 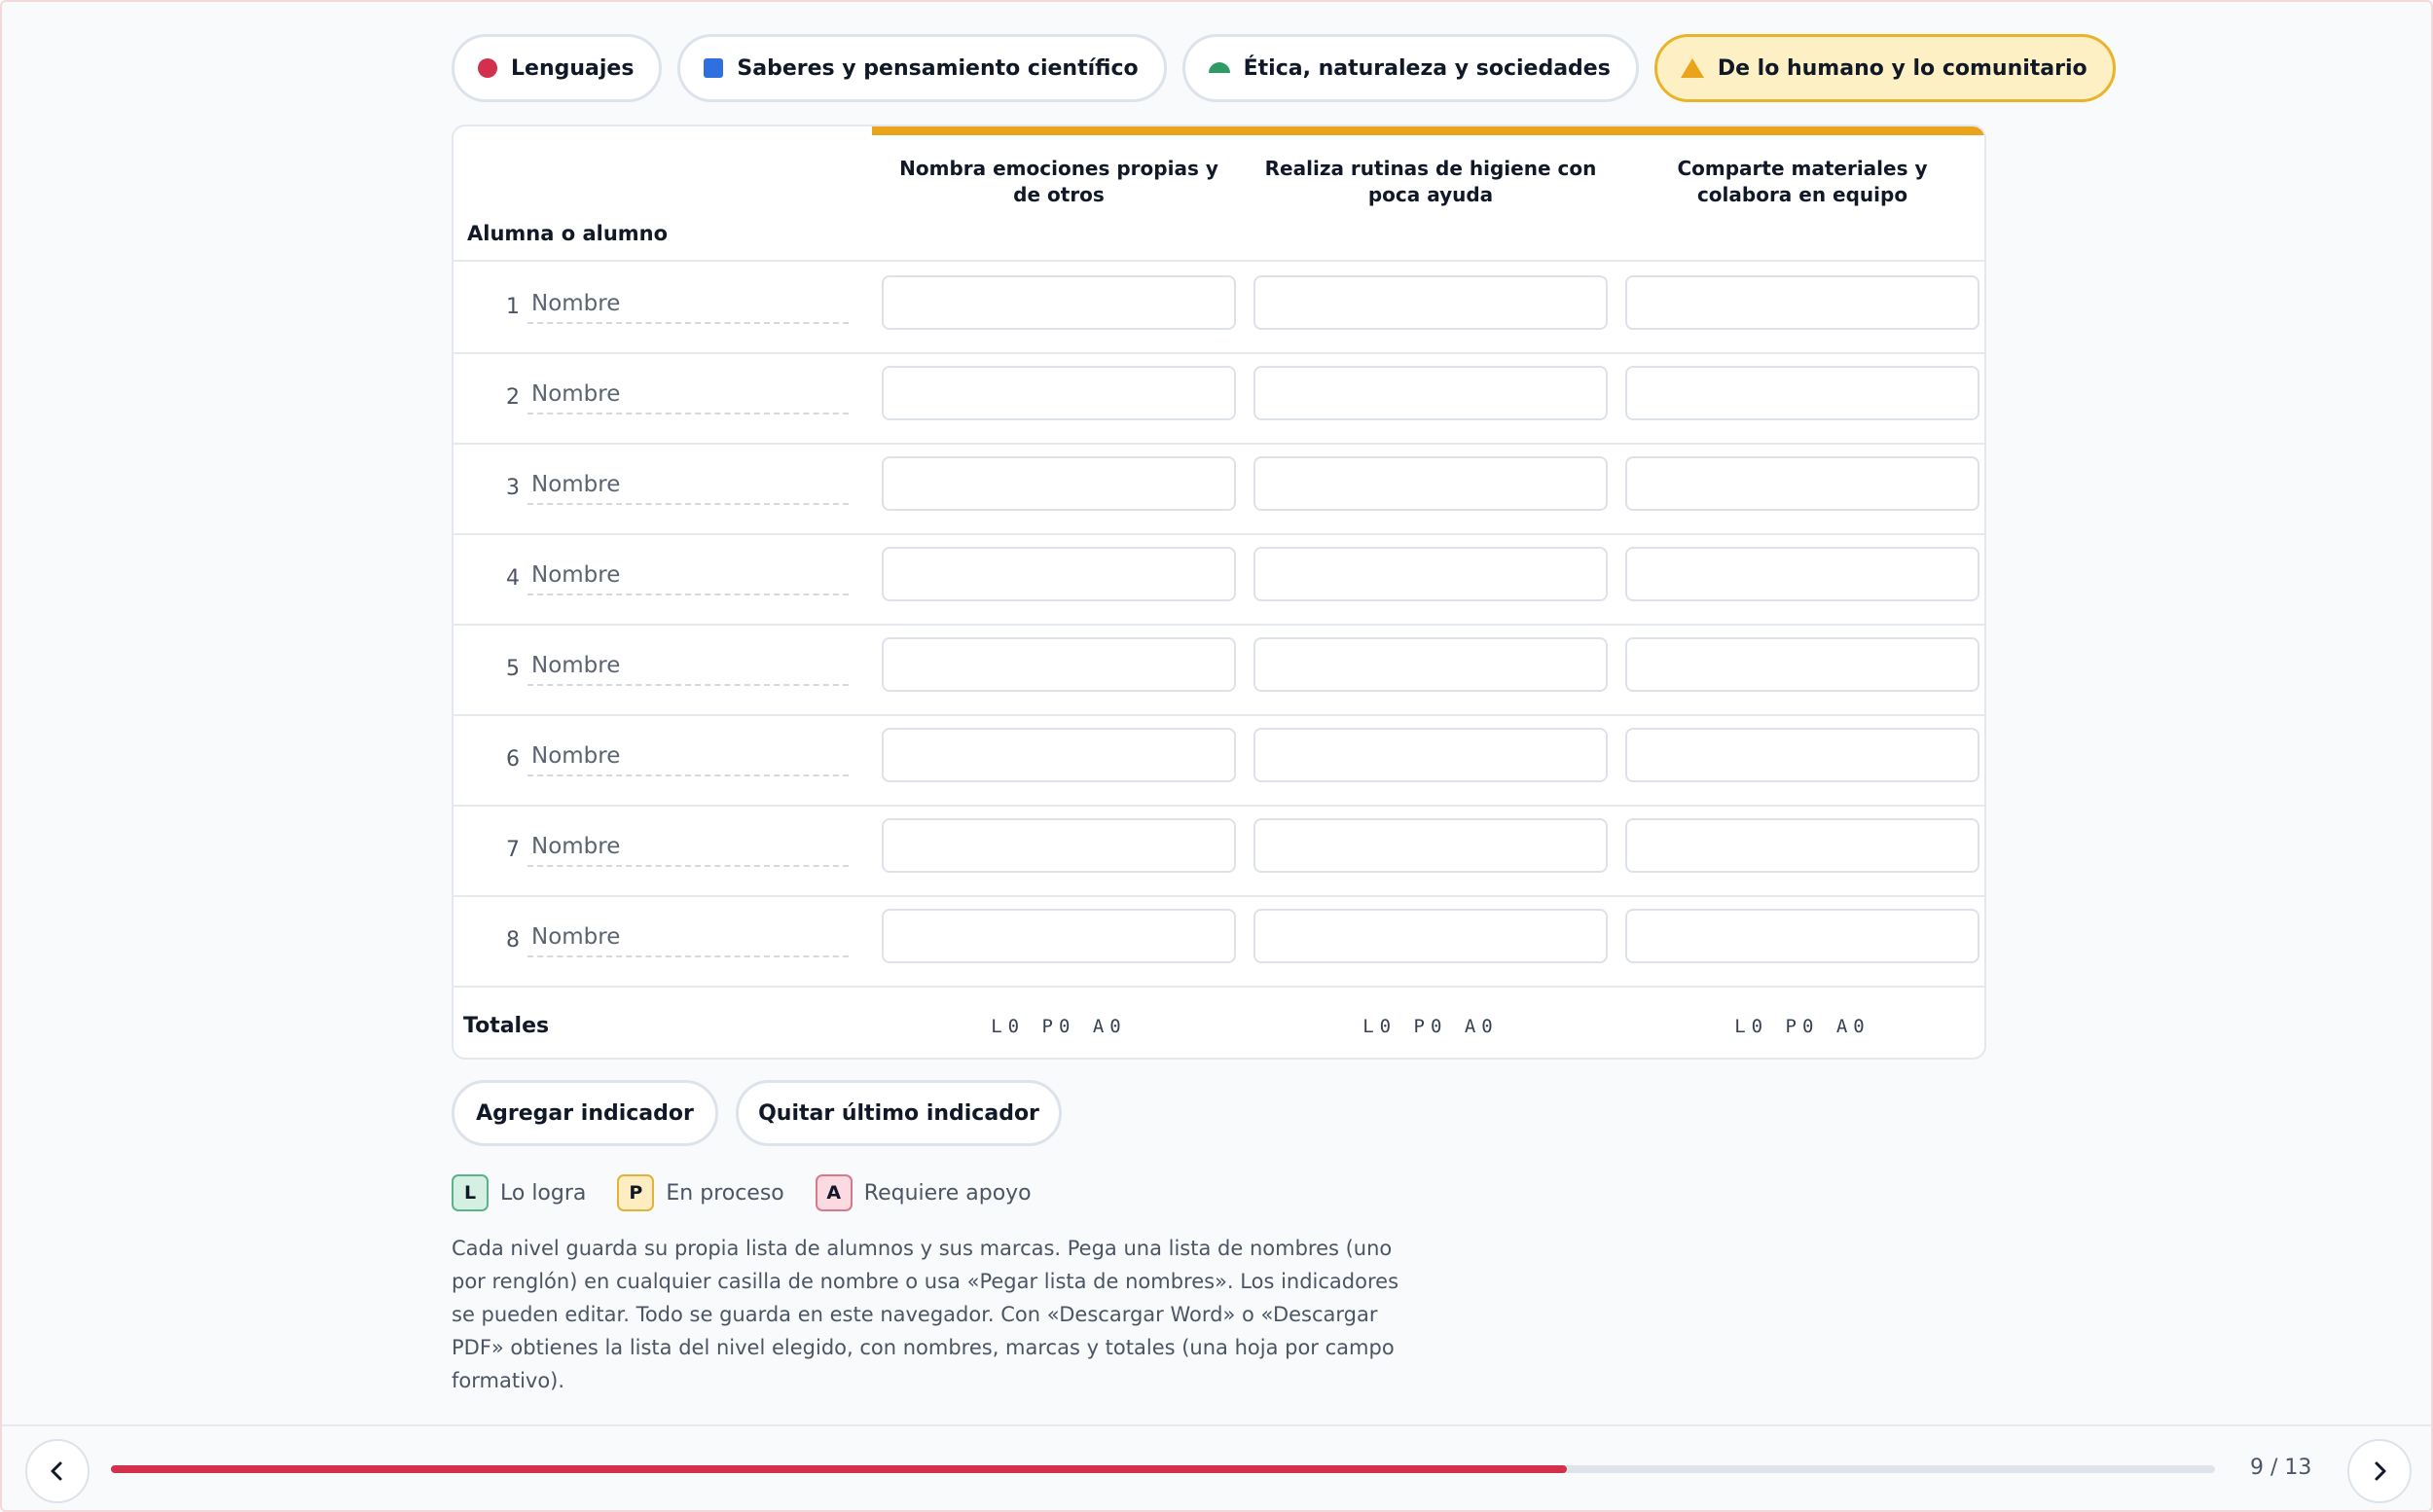 What do you see at coordinates (1802, 1026) in the screenshot?
I see `totals-indicator-3: L0 P0 A0` at bounding box center [1802, 1026].